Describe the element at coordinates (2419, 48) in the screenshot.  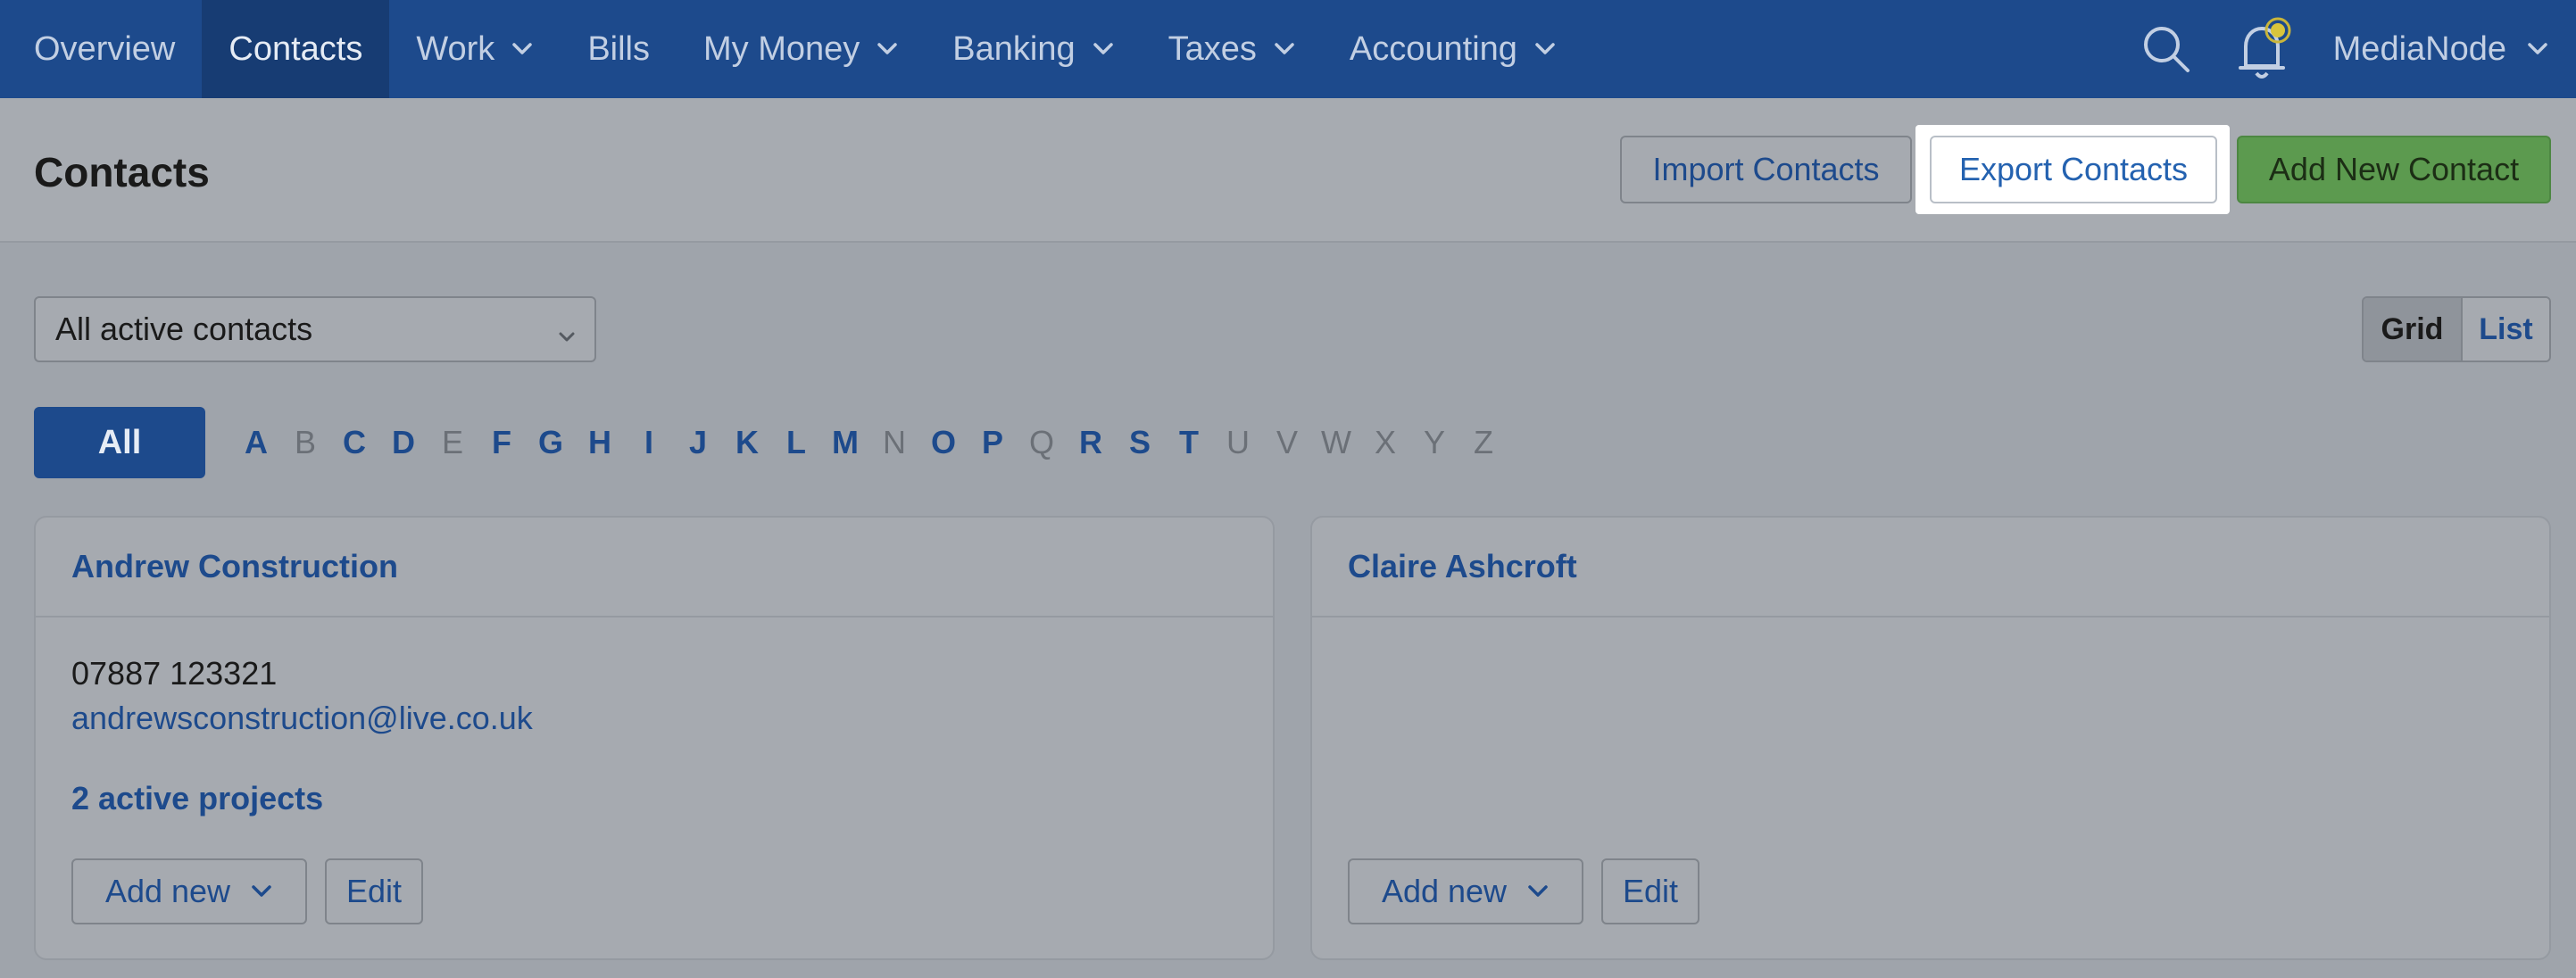
I see `account-name: MediaNode` at that location.